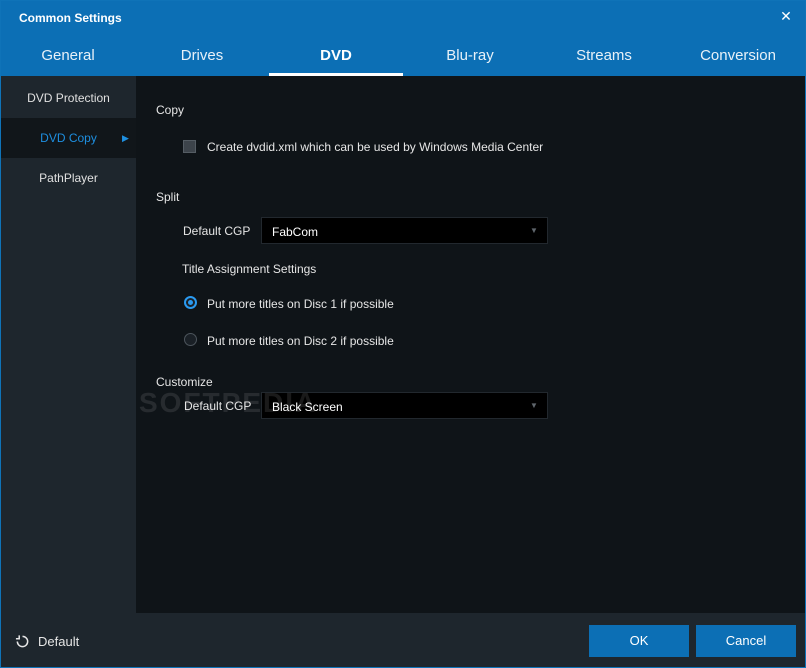 The height and width of the screenshot is (668, 806). I want to click on tab-dvd: DVD, so click(336, 56).